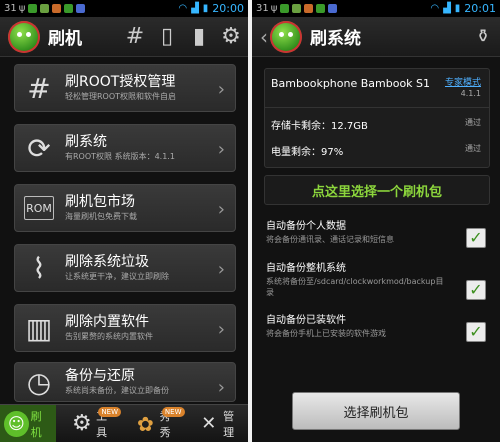 The width and height of the screenshot is (500, 442). Describe the element at coordinates (16, 423) in the screenshot. I see `robot-icon: ☺` at that location.